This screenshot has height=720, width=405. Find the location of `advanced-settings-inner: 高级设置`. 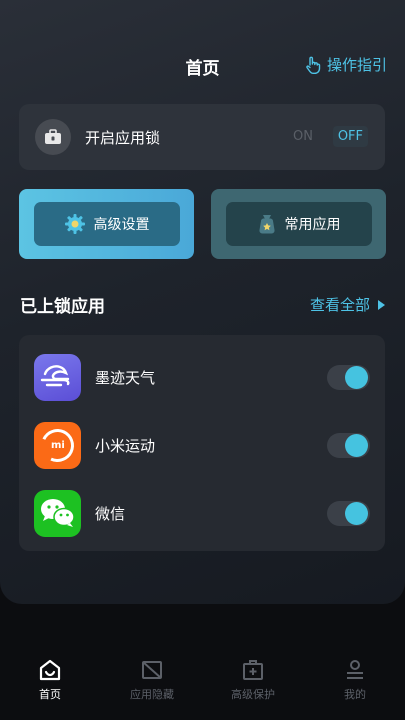

advanced-settings-inner: 高级设置 is located at coordinates (106, 224).